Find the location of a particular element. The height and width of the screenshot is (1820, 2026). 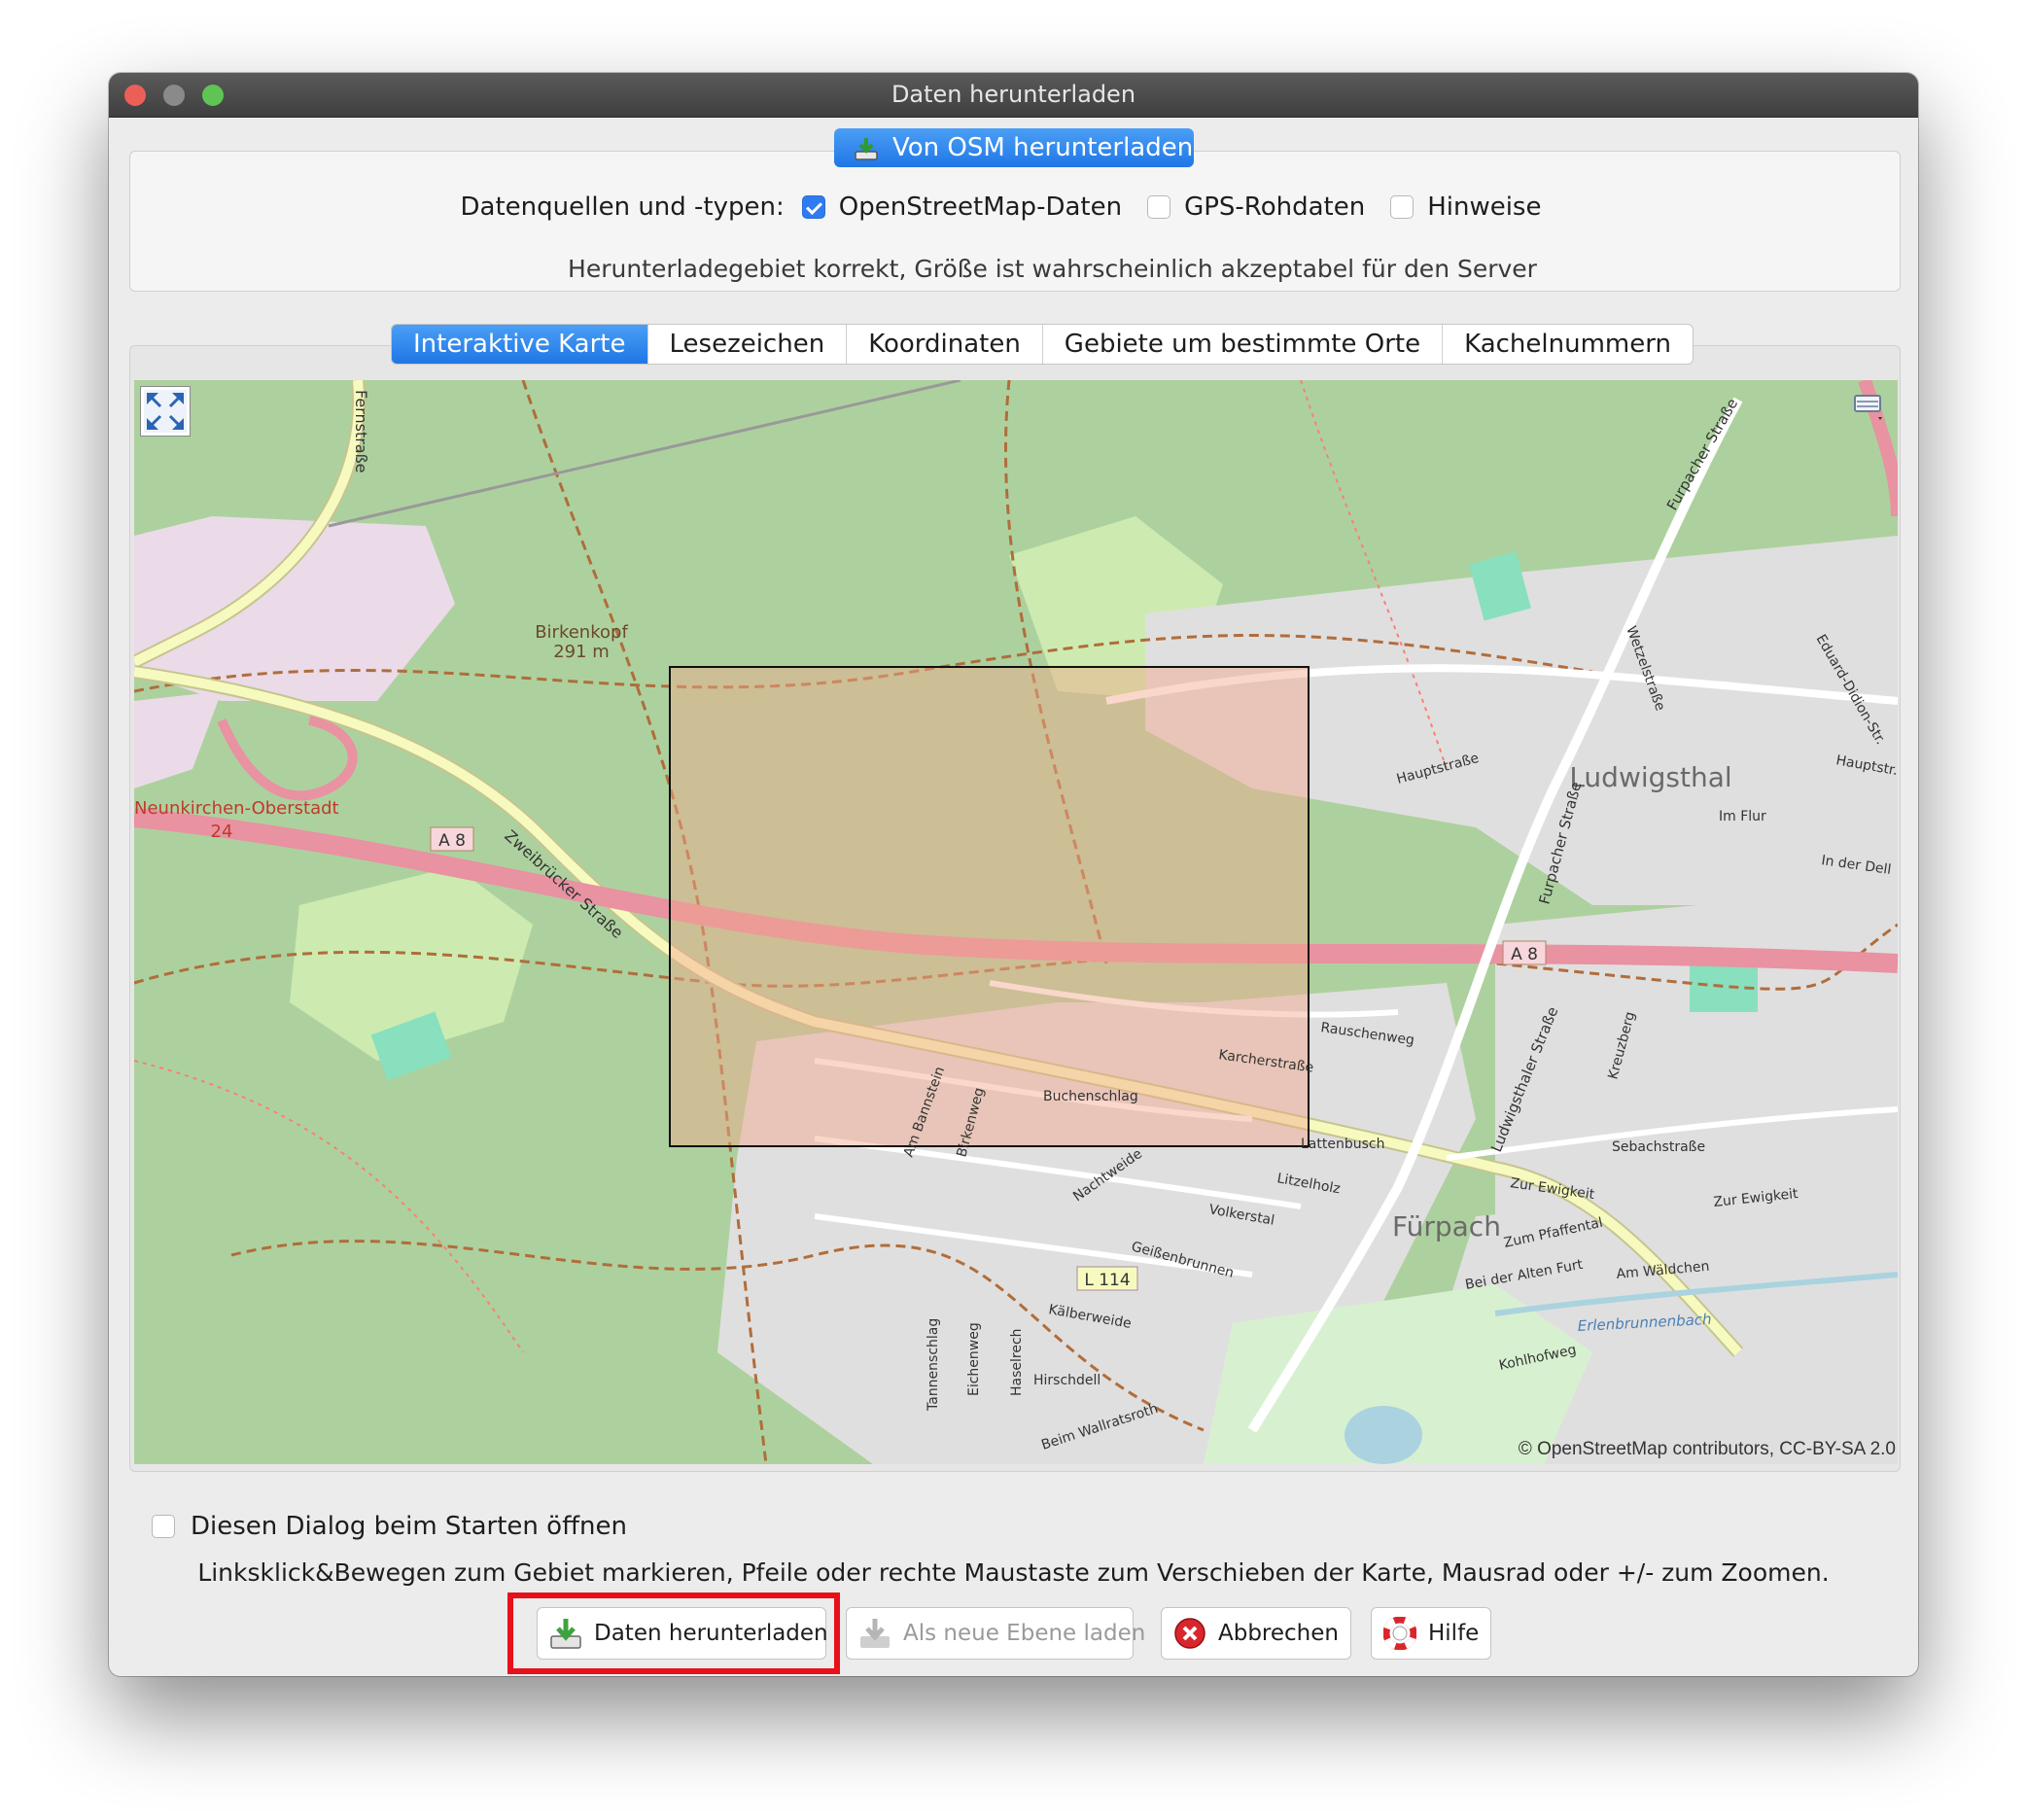

load-as-new-layer-label: Als neue Ebene laden is located at coordinates (1024, 1633).